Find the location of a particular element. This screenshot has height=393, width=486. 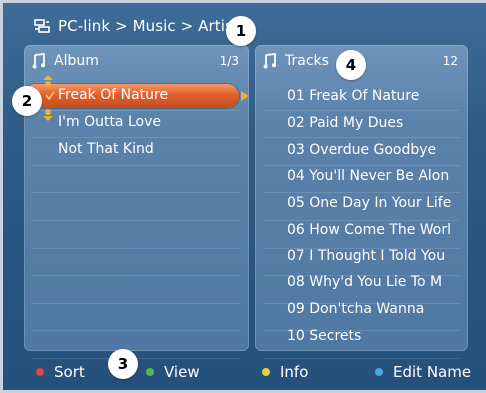

track-item: 05 One Day In Your Life is located at coordinates (369, 203).